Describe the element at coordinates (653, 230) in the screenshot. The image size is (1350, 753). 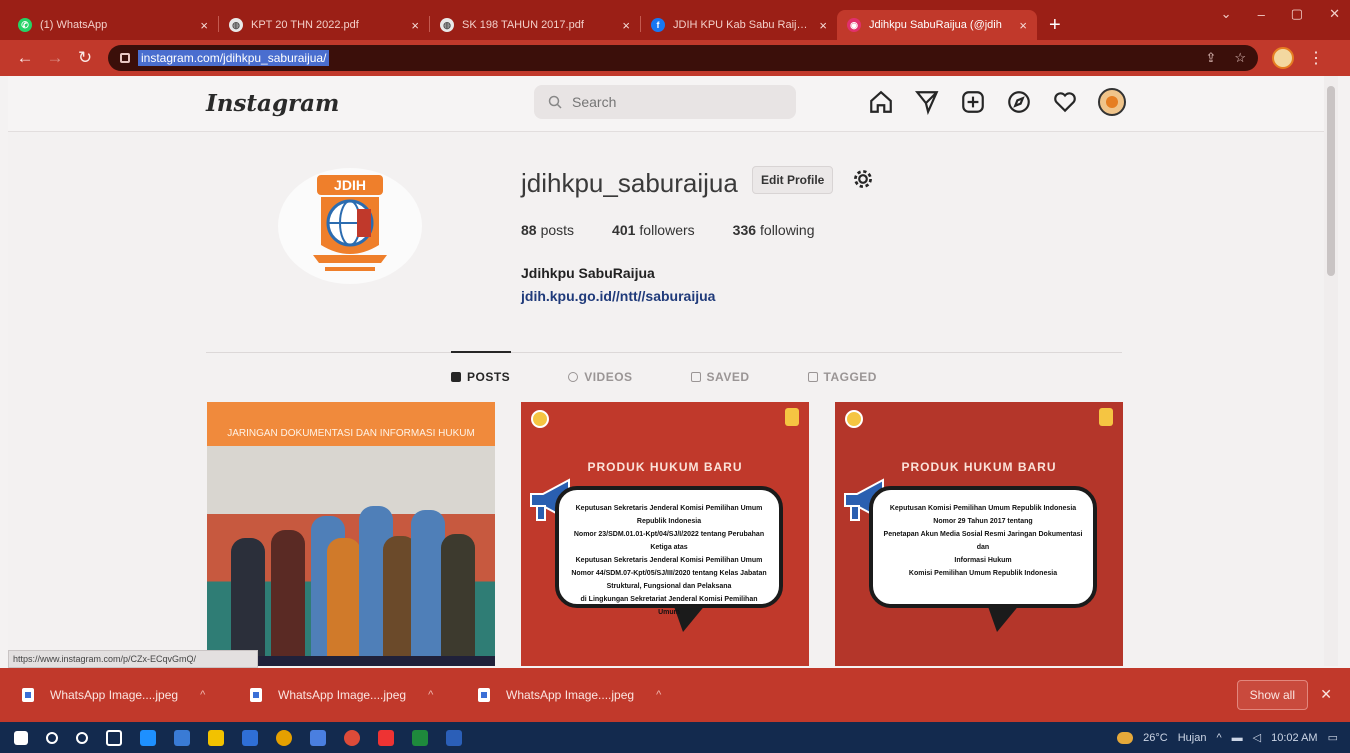
I see `followers-stat: 401 followers` at that location.